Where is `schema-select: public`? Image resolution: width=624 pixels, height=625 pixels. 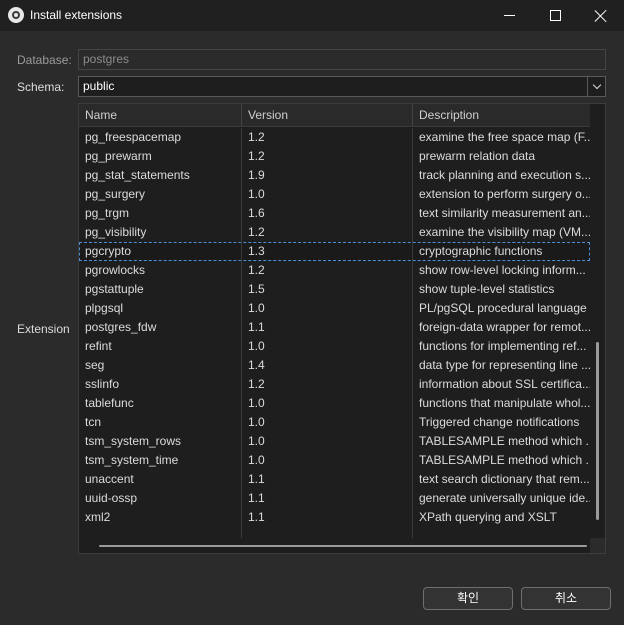
schema-select: public is located at coordinates (342, 86).